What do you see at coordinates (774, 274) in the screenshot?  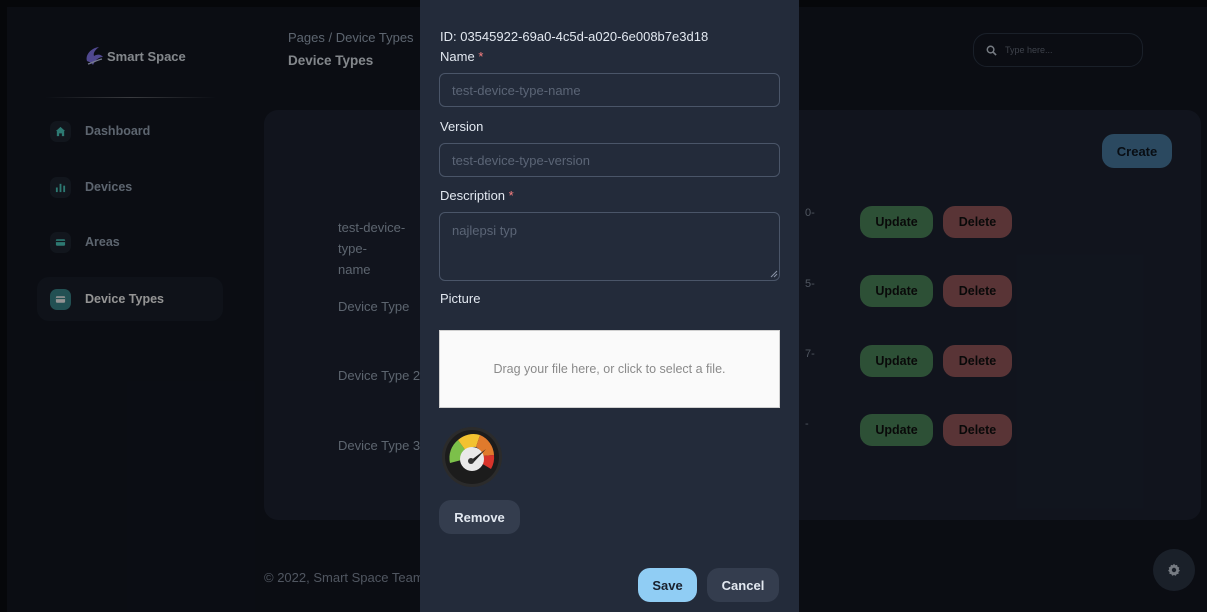 I see `resize-handle-icon` at bounding box center [774, 274].